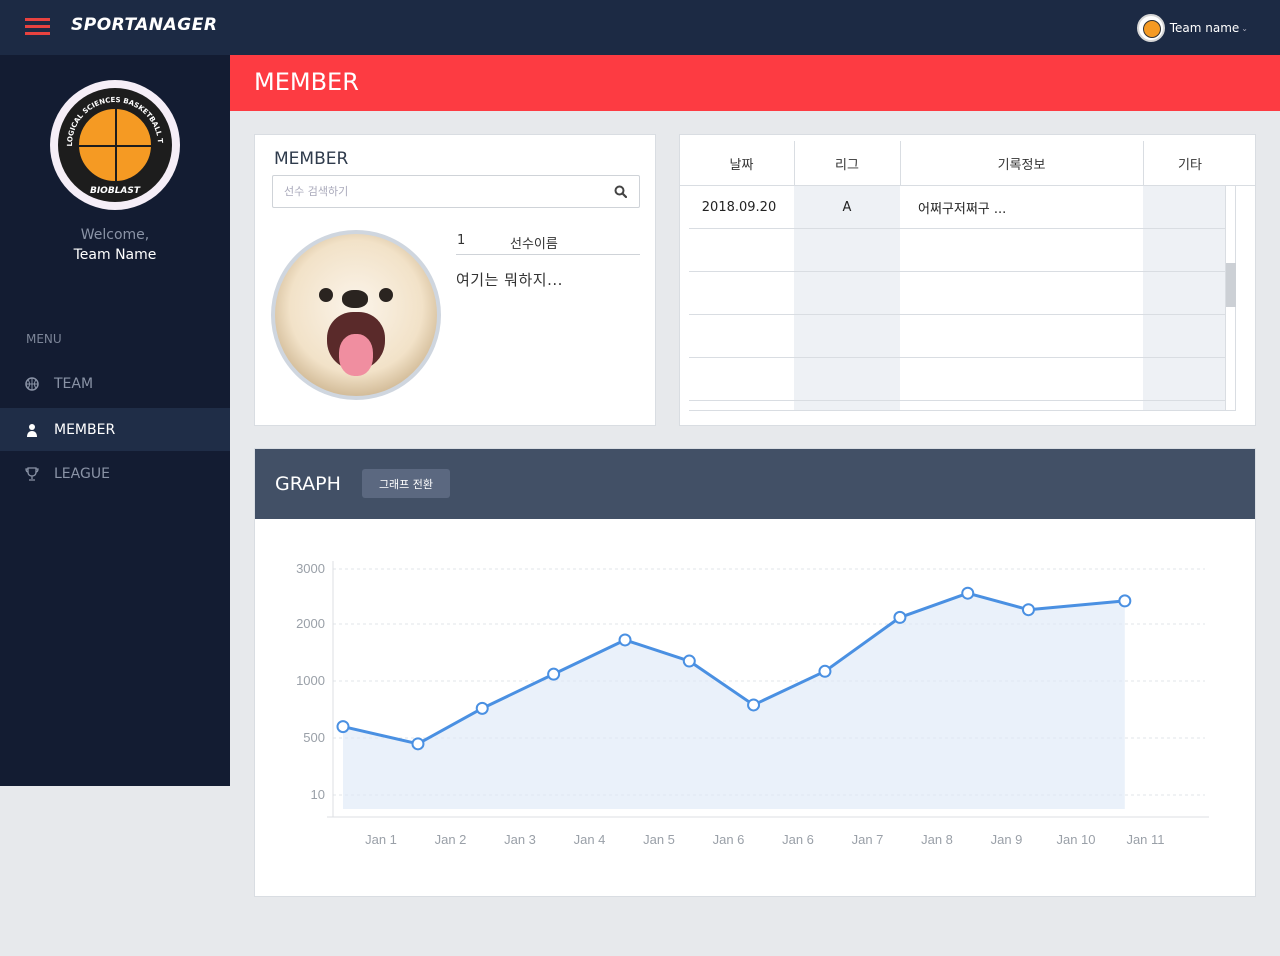 This screenshot has height=956, width=1280. What do you see at coordinates (44, 339) in the screenshot?
I see `menu-section-title: MENU` at bounding box center [44, 339].